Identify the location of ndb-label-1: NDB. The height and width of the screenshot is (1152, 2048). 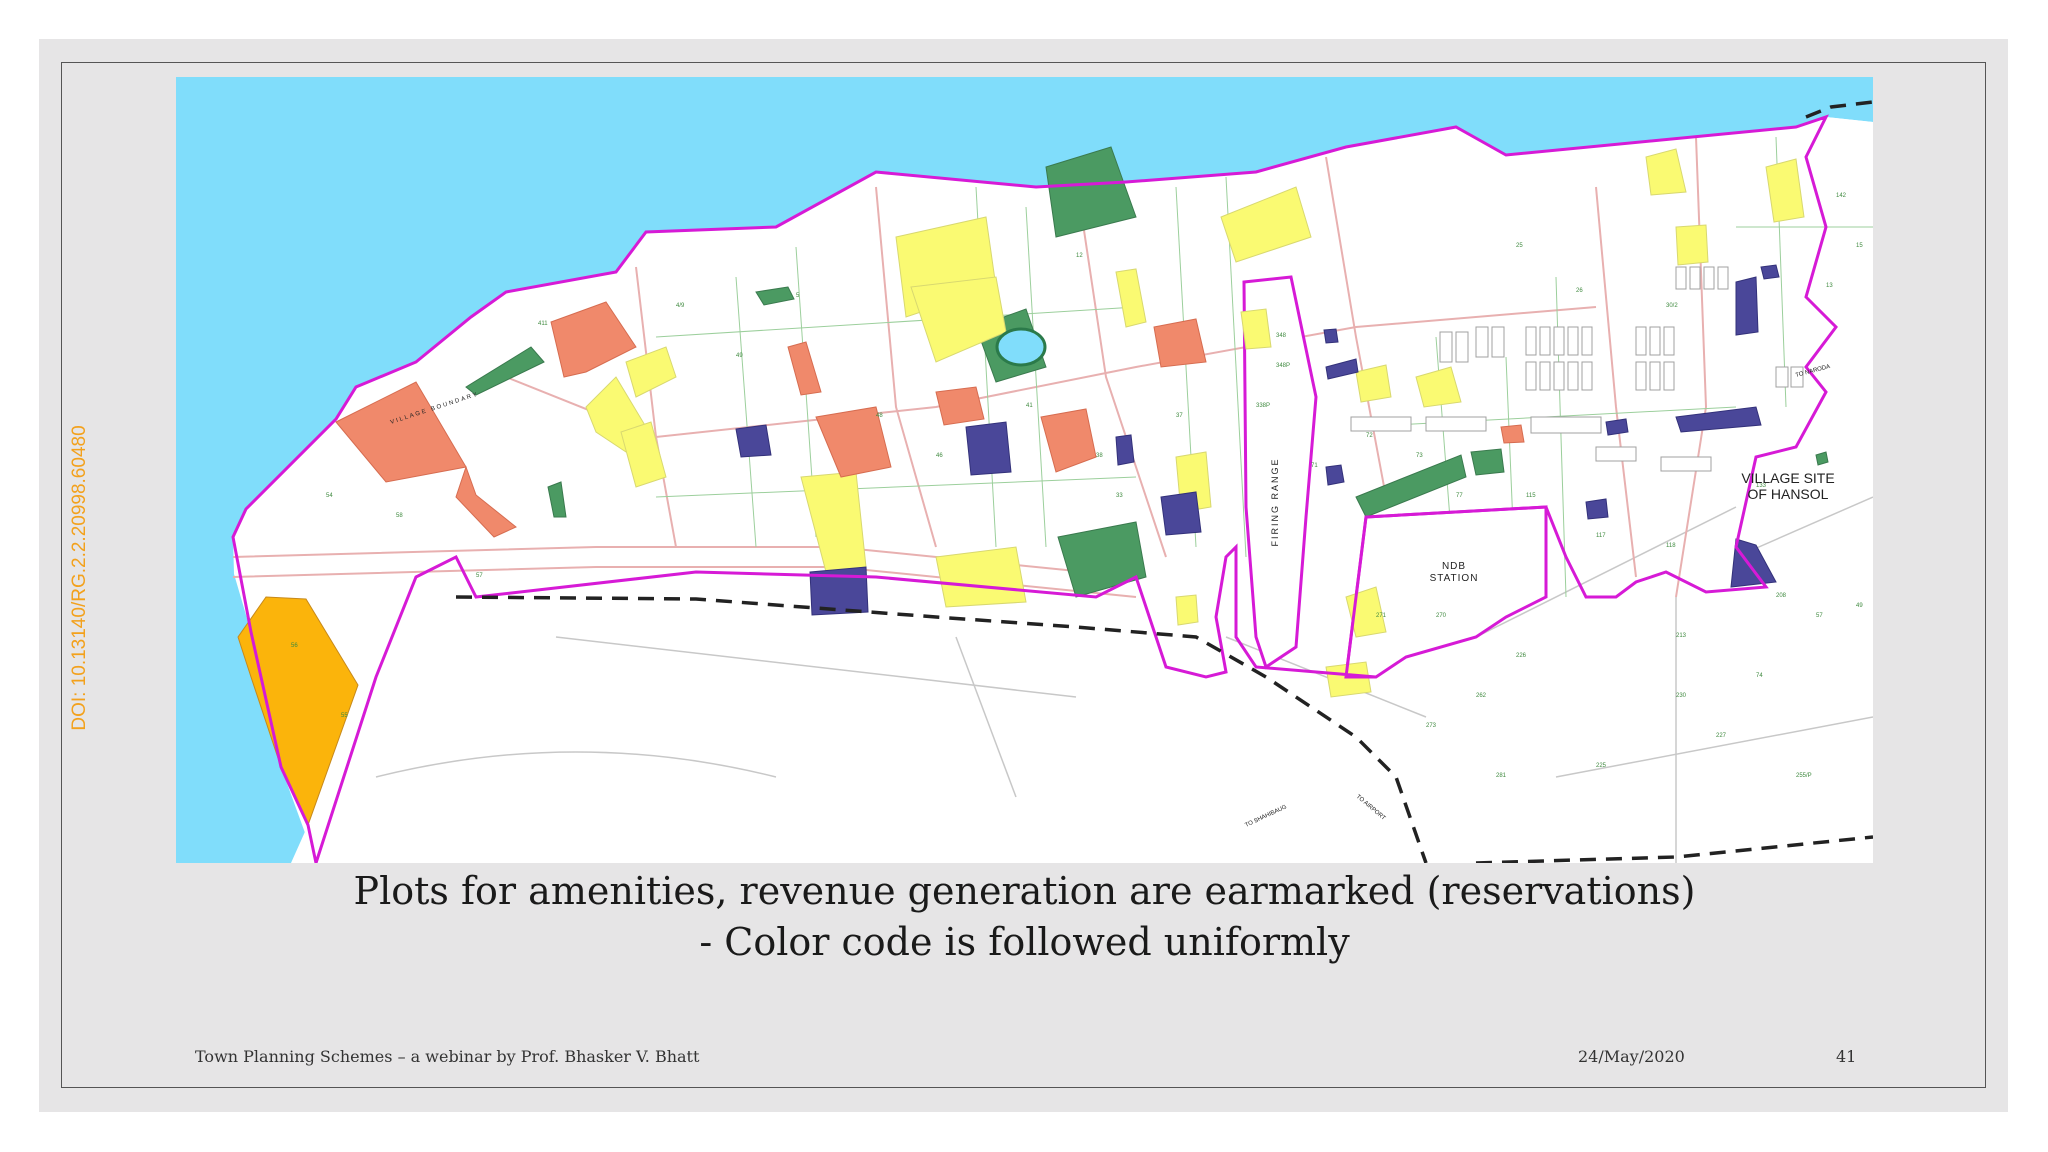
(1454, 566).